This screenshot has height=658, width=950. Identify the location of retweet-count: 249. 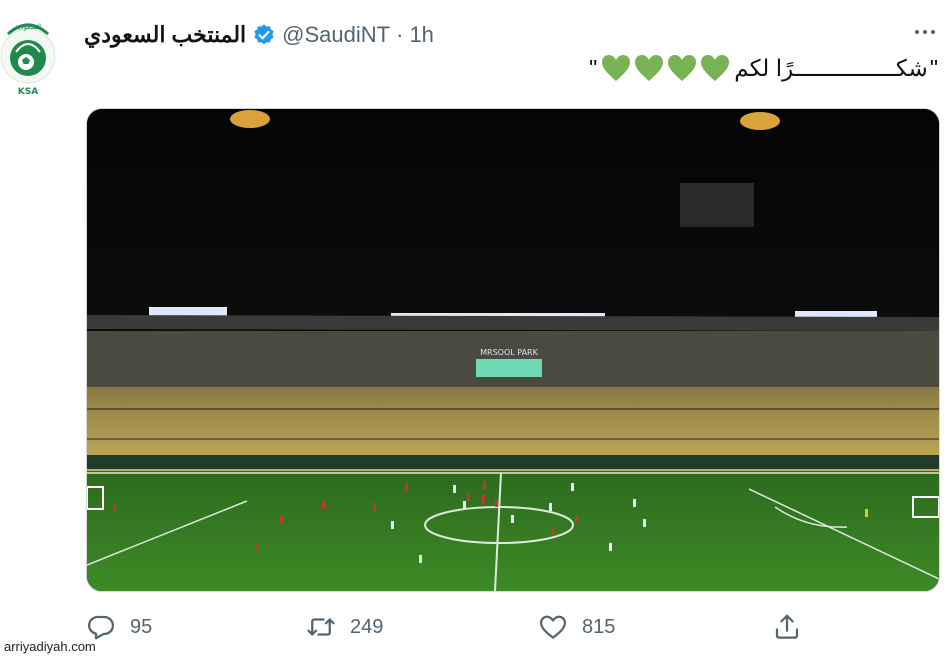
(367, 626).